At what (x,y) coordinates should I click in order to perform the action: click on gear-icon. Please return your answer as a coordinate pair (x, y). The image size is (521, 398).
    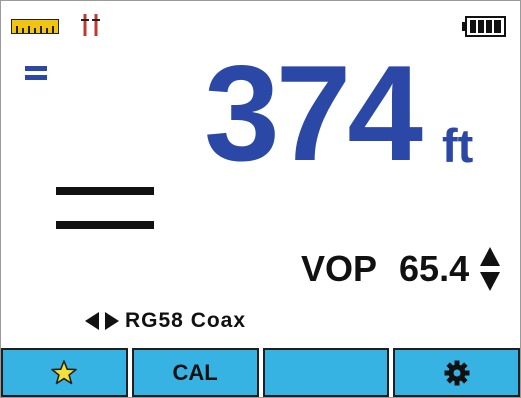
    Looking at the image, I should click on (457, 372).